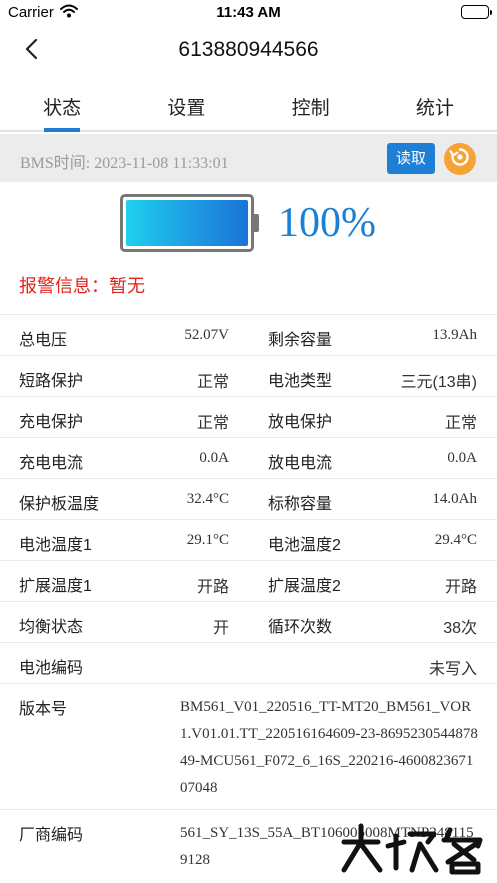  What do you see at coordinates (55, 586) in the screenshot?
I see `row-label: 扩展温度1` at bounding box center [55, 586].